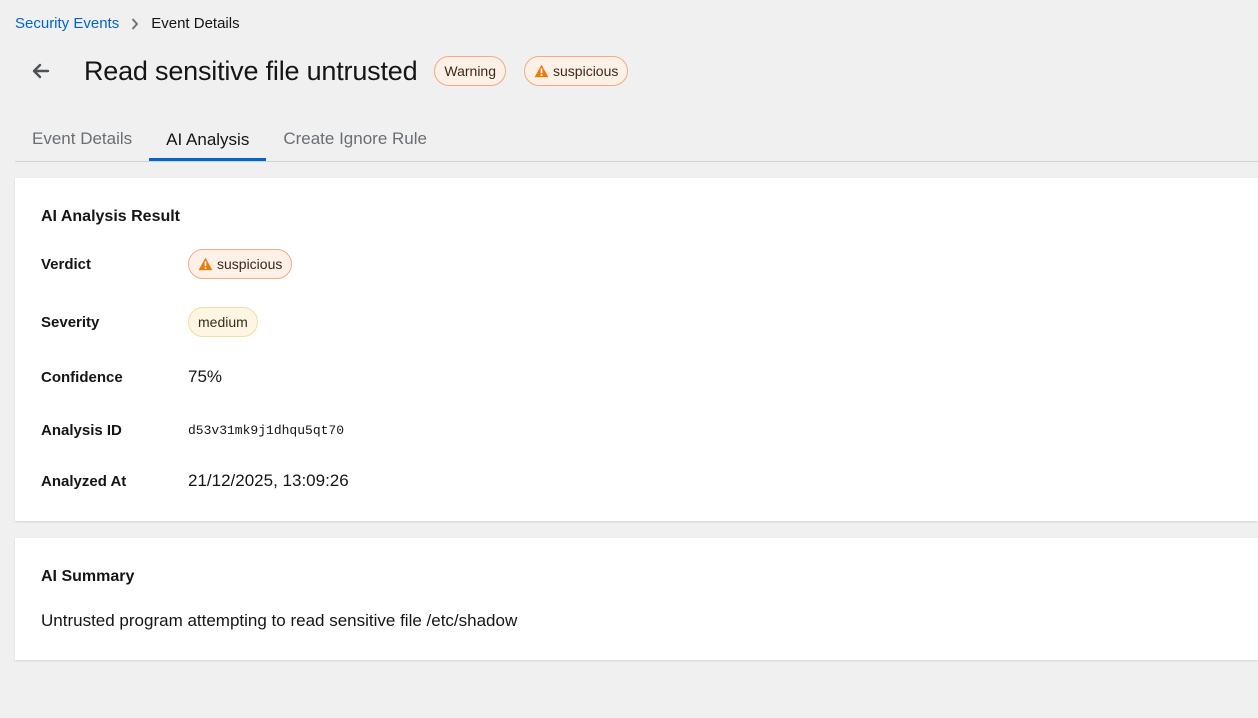  Describe the element at coordinates (266, 430) in the screenshot. I see `analysis-id-value: d53v31mk9j1dhqu5qt70` at that location.